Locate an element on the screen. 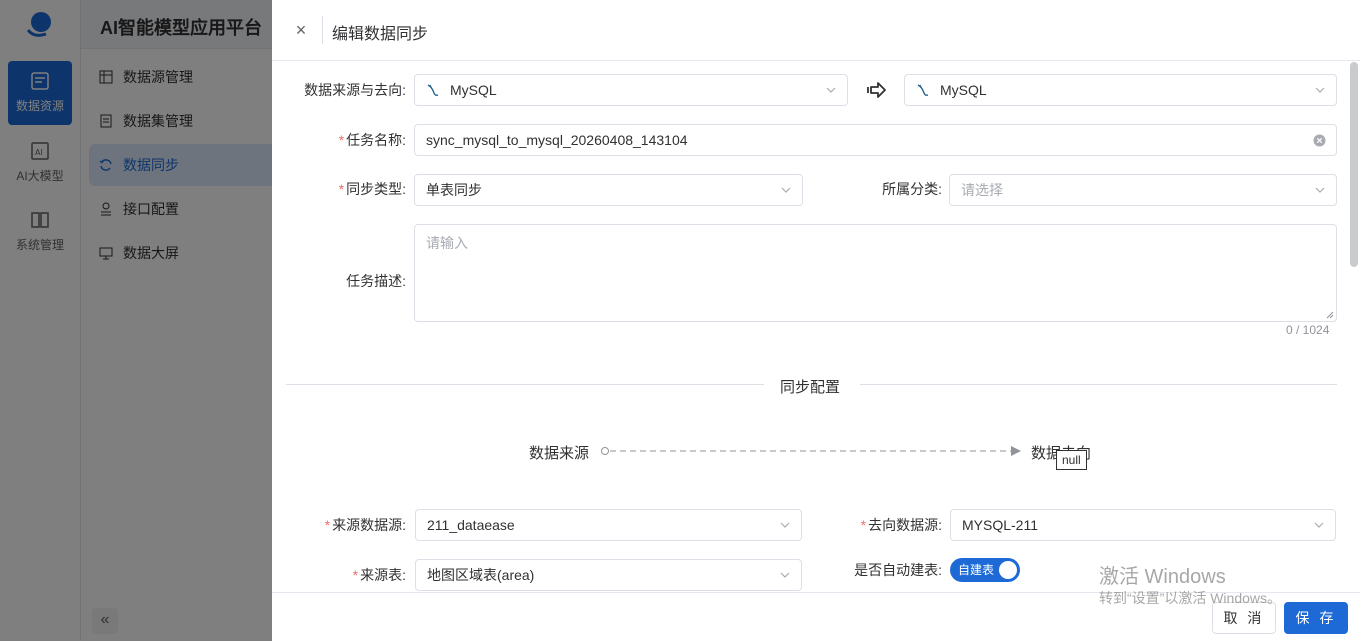 The width and height of the screenshot is (1360, 641). source-direction-label: 数据来源与去向: is located at coordinates (355, 90).